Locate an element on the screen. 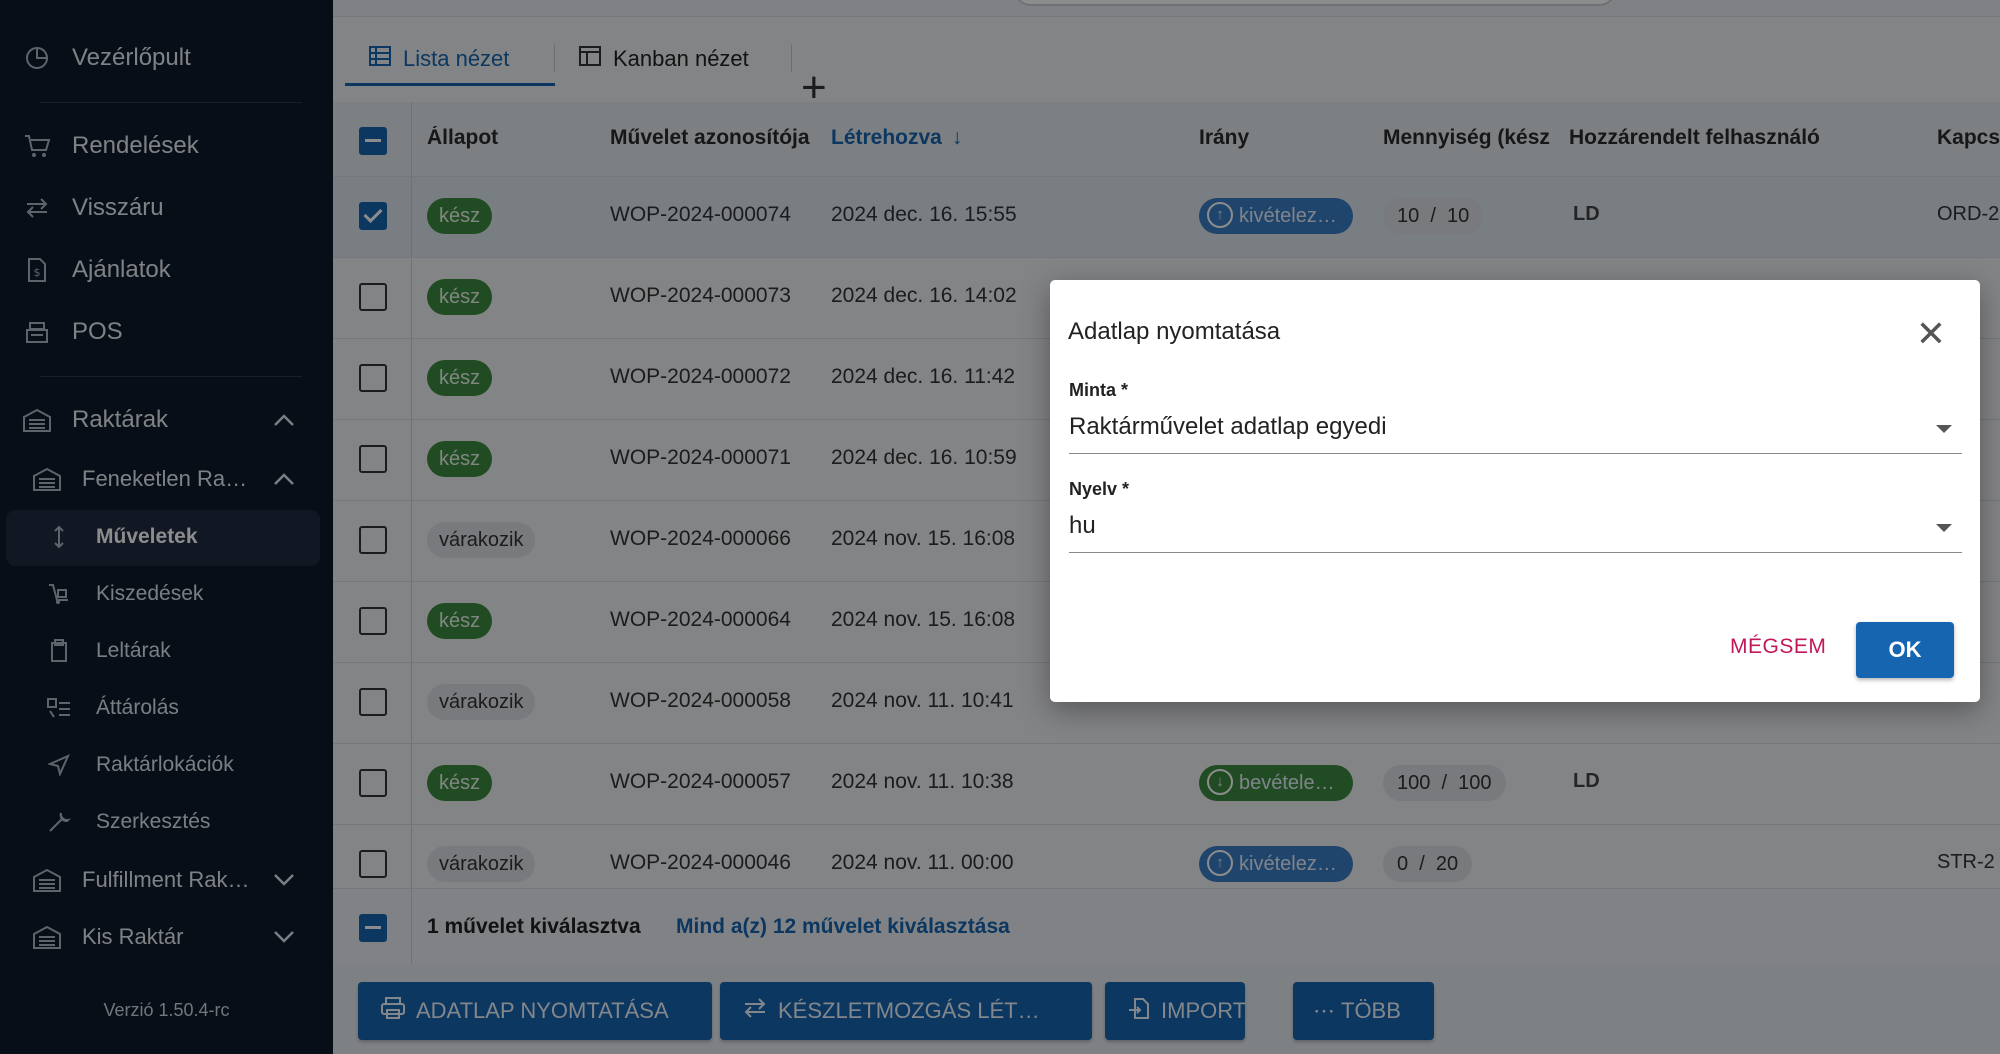  template-select: Raktárművelet adatlap egyedi is located at coordinates (1228, 427).